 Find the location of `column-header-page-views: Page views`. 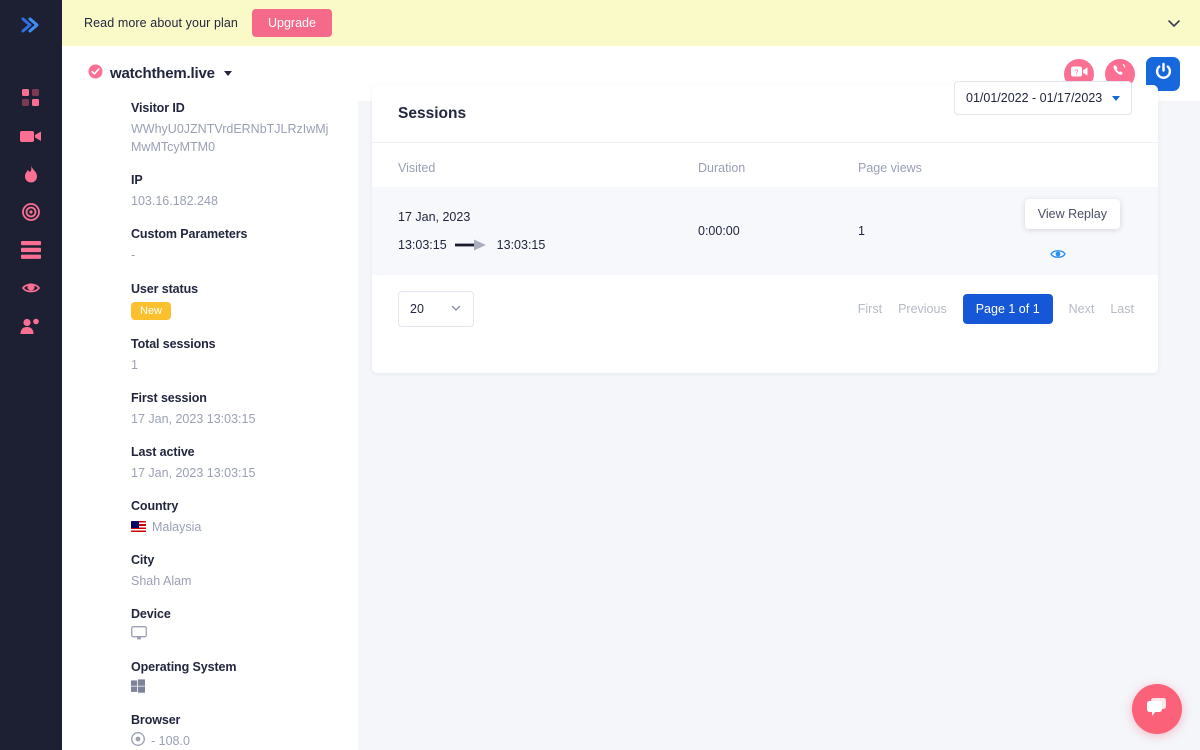

column-header-page-views: Page views is located at coordinates (890, 168).